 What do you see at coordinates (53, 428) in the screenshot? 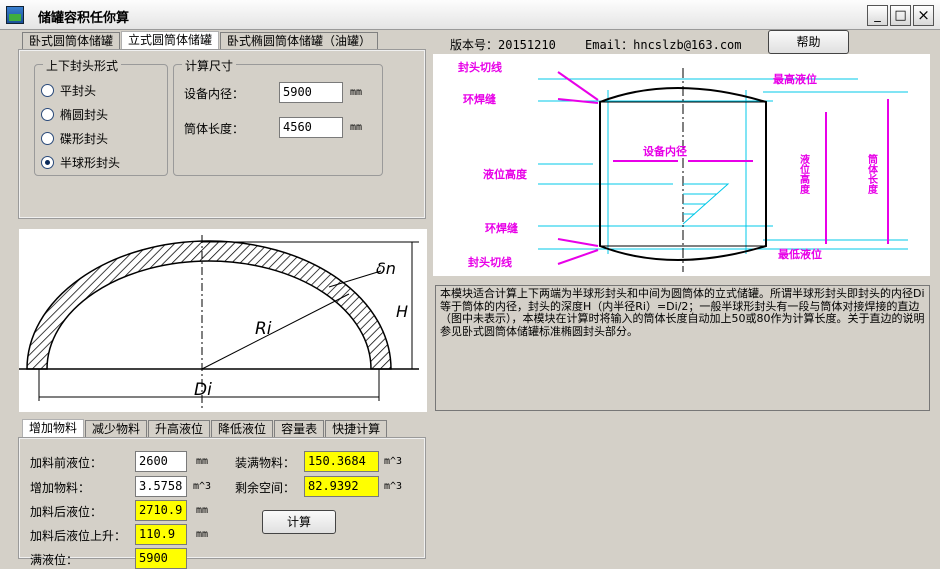
I see `tab-add-material: 增加物料` at bounding box center [53, 428].